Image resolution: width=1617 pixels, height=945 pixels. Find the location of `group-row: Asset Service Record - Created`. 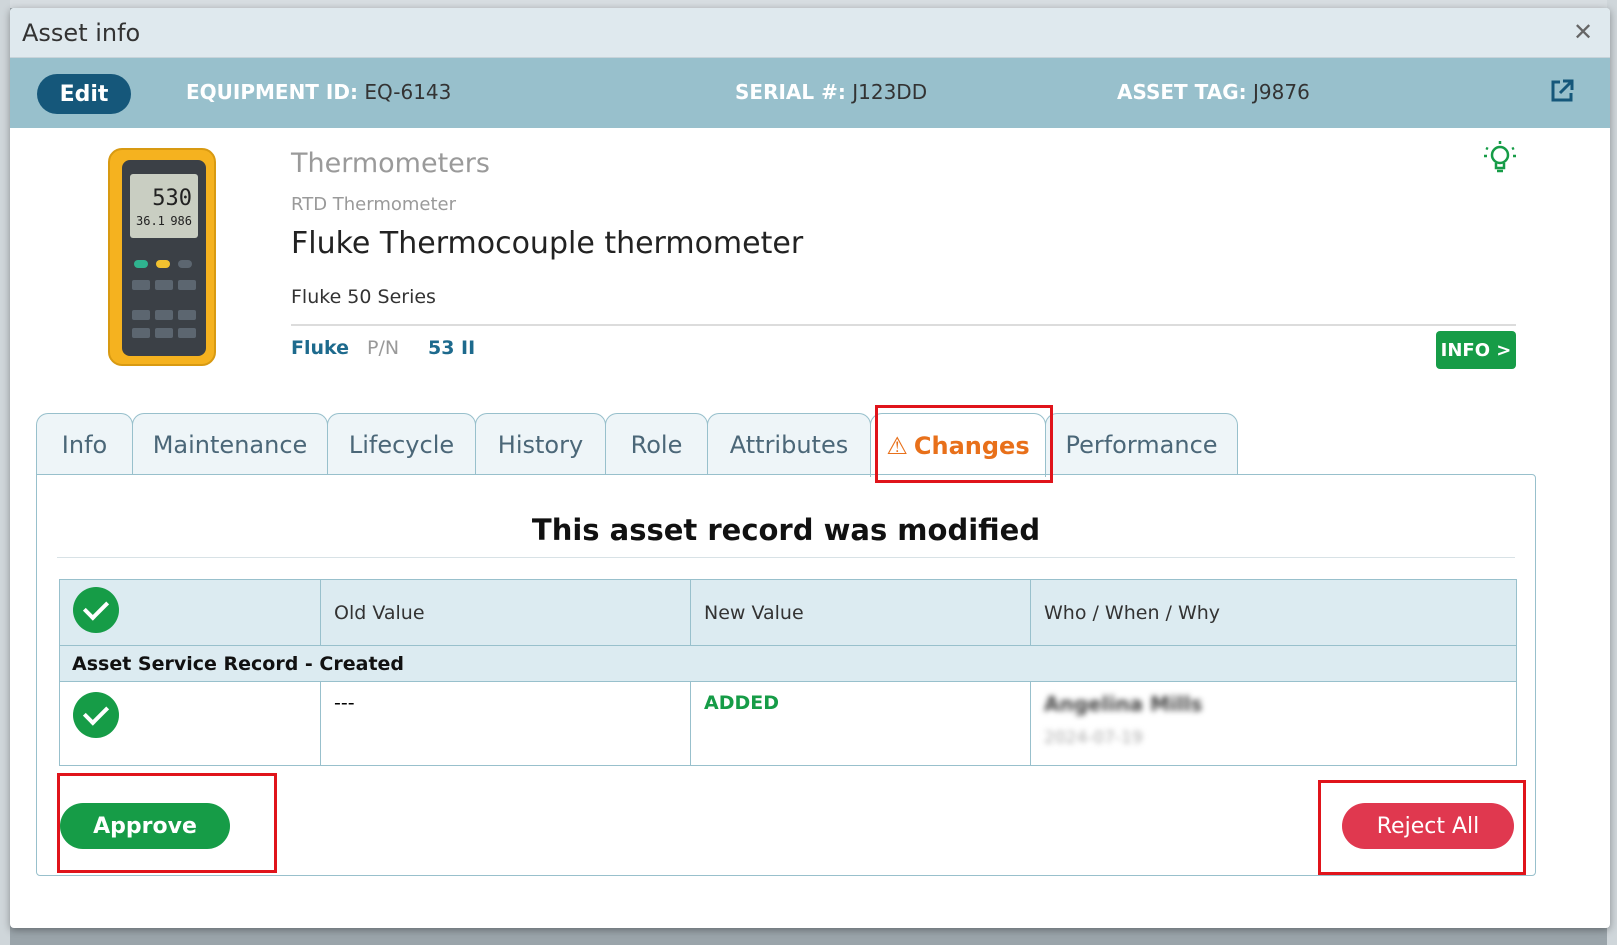

group-row: Asset Service Record - Created is located at coordinates (788, 663).